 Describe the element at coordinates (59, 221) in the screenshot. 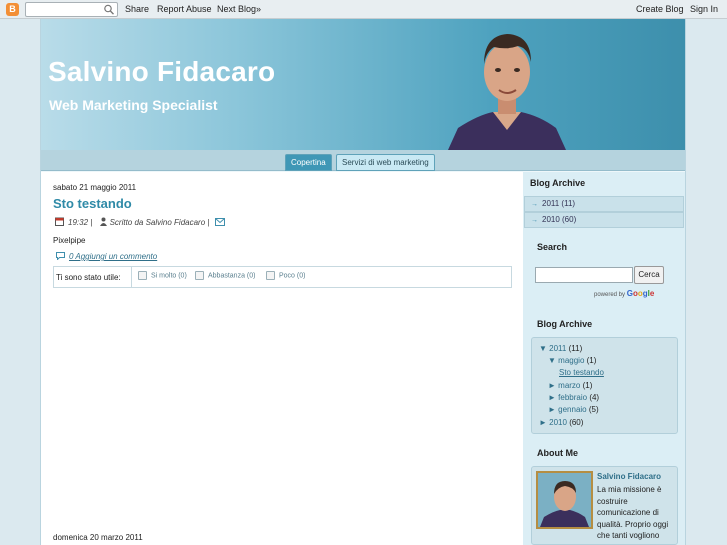

I see `calendar-icon` at that location.